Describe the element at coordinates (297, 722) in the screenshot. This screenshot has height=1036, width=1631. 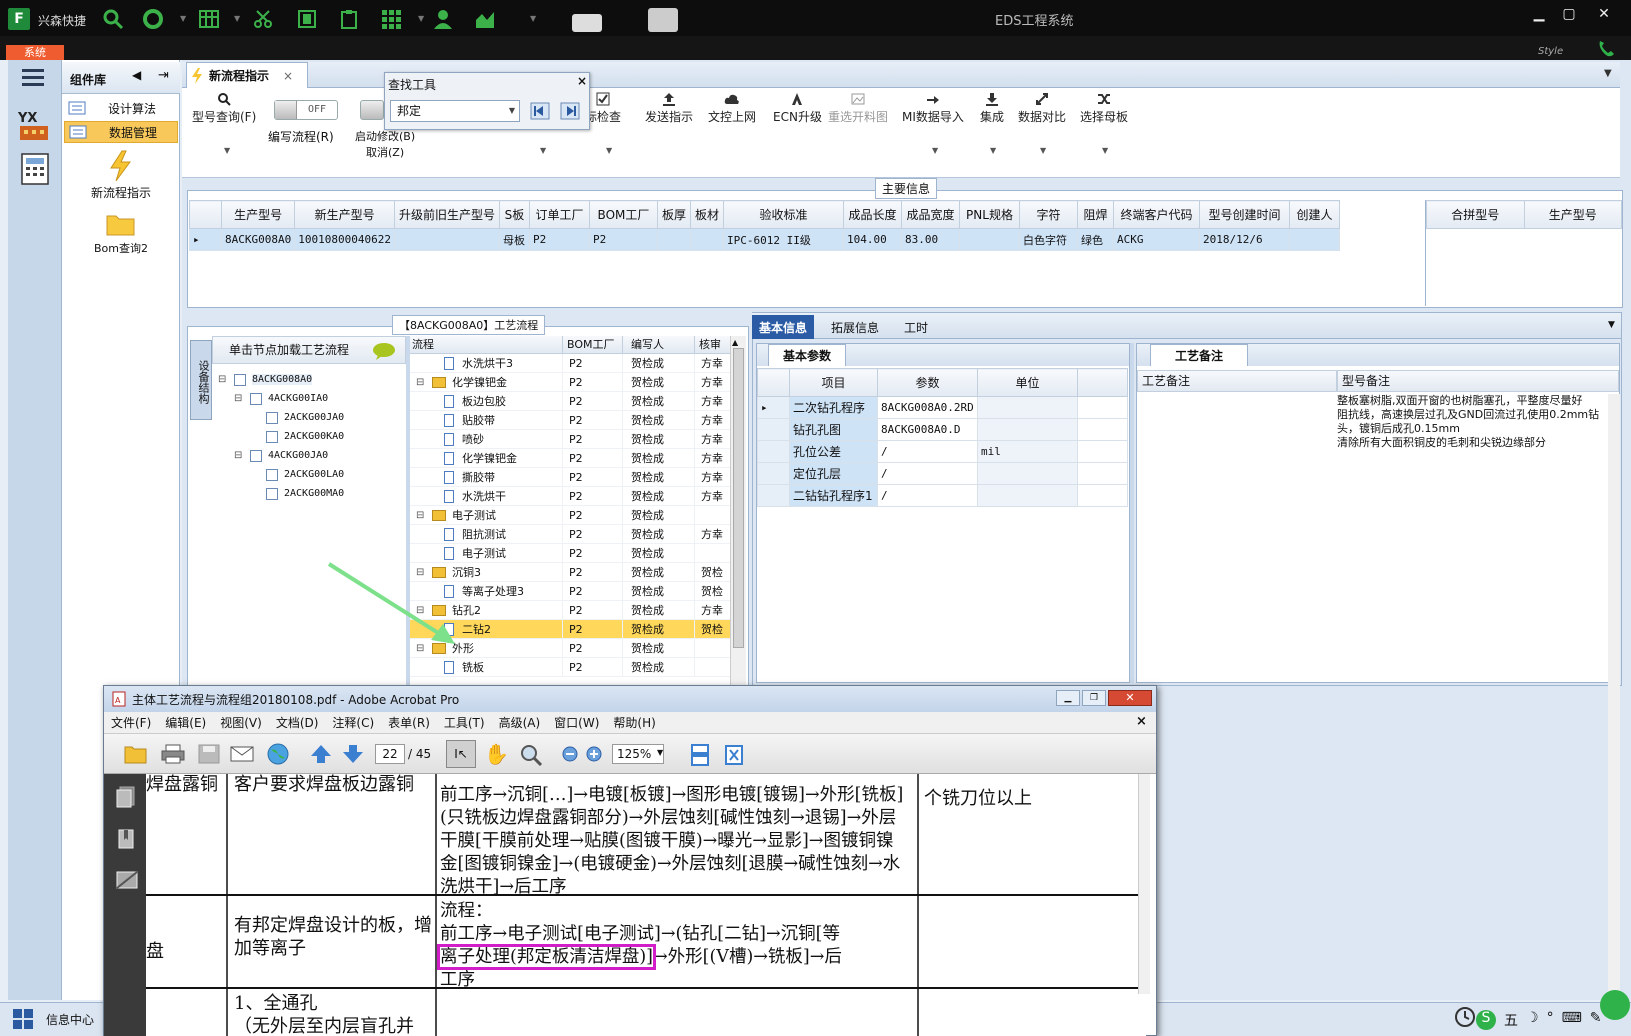
I see `acrobat-menu-item: 文档(D)` at that location.